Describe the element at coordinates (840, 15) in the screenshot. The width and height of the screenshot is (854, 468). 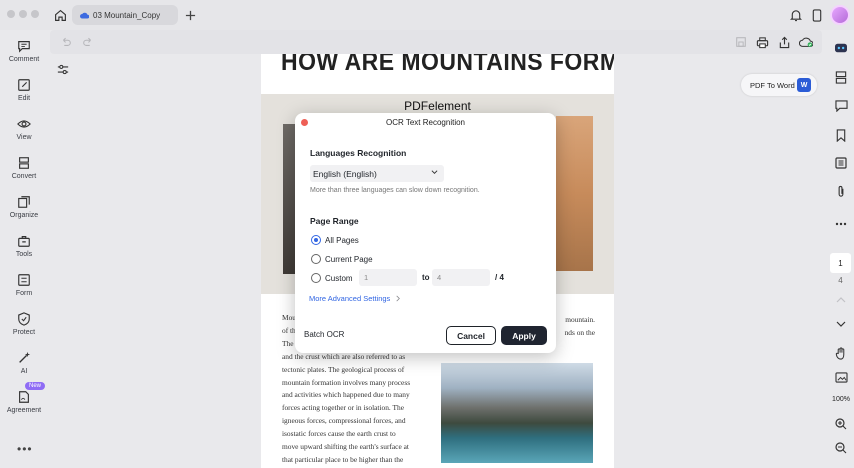
I see `user-avatar` at that location.